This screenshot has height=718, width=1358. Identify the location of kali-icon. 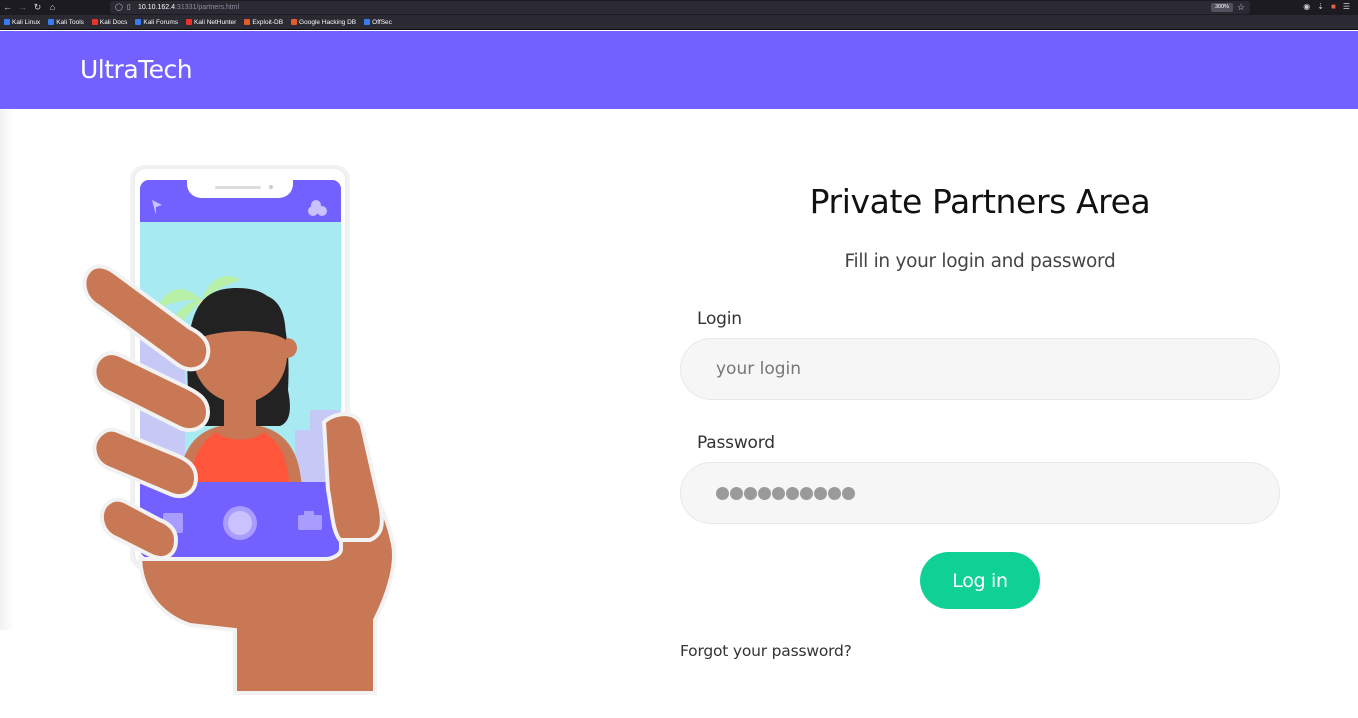
(7, 22).